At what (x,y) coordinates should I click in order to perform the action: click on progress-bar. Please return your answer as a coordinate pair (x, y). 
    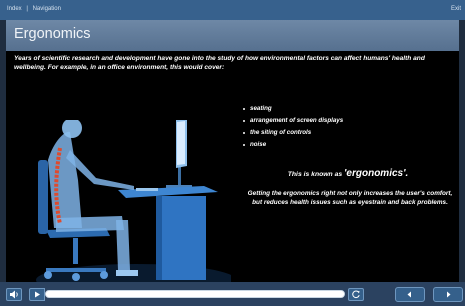
    Looking at the image, I should click on (195, 294).